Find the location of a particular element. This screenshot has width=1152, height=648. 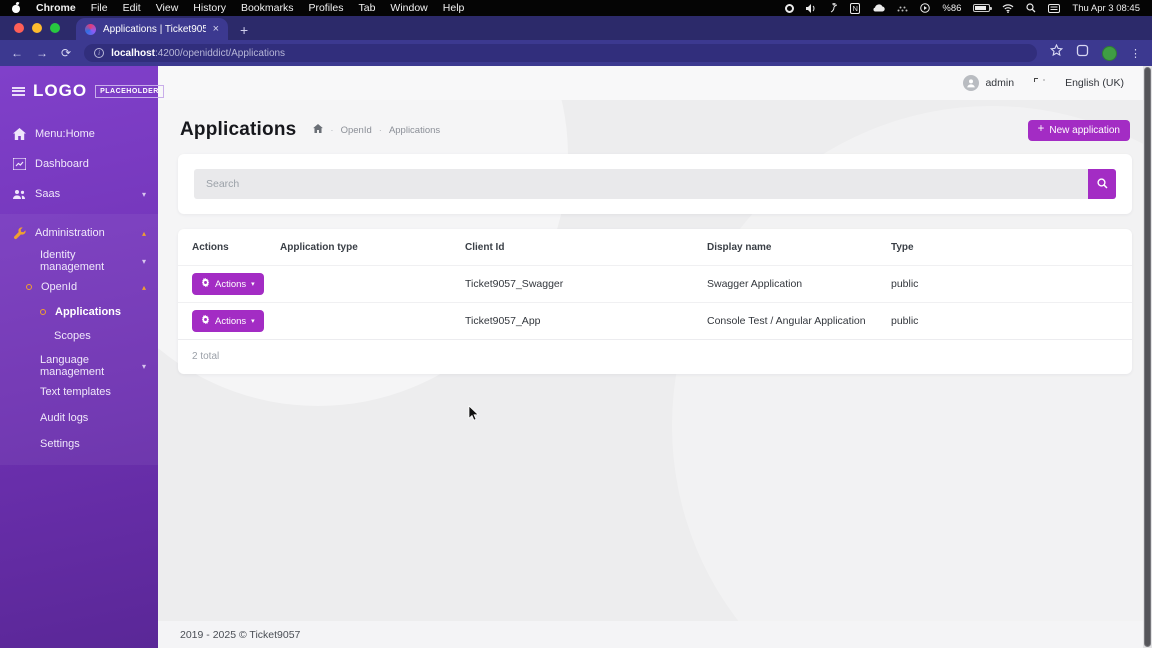

browser-tab-active: Applications | Ticket9057 × is located at coordinates (152, 29).